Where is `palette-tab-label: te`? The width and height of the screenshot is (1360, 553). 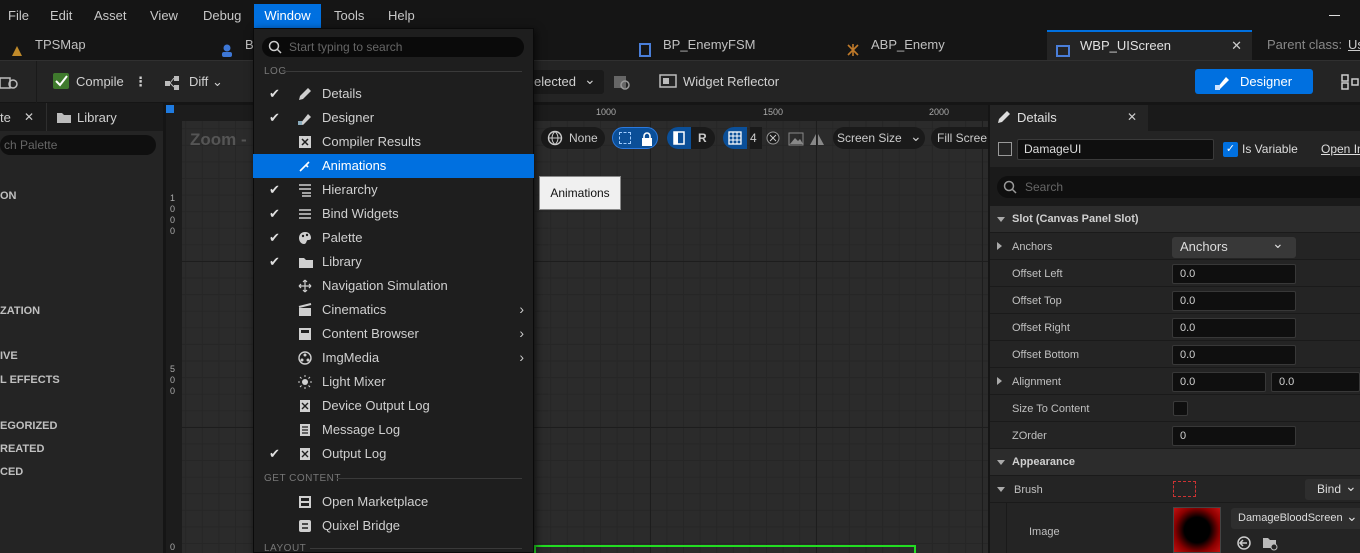
palette-tab-label: te is located at coordinates (5, 117).